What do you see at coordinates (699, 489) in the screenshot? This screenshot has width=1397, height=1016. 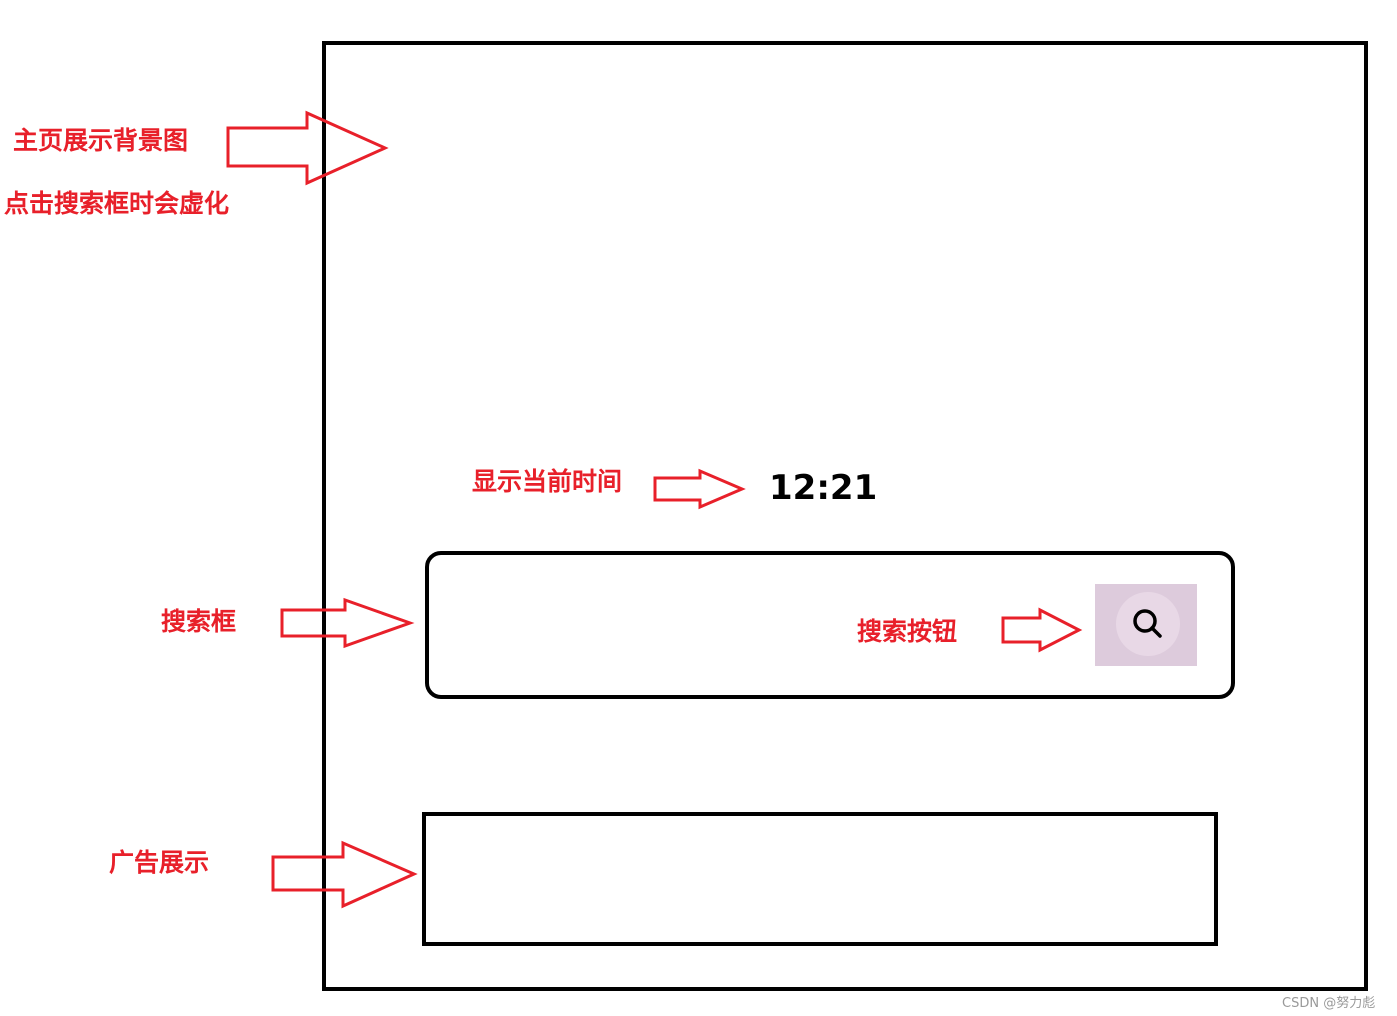 I see `arrow-time` at bounding box center [699, 489].